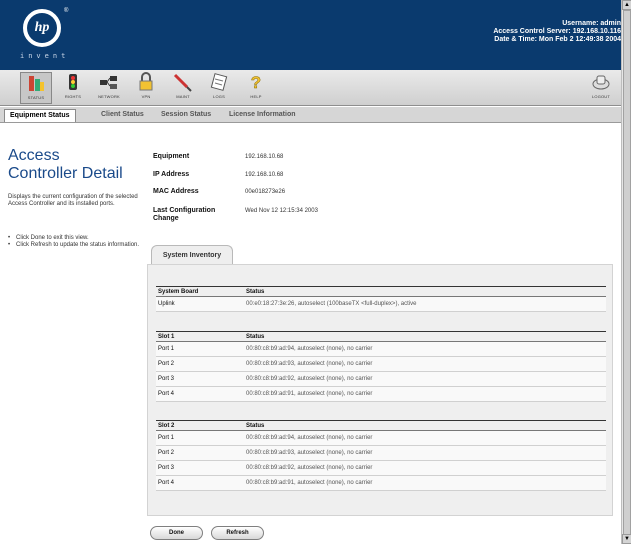 The width and height of the screenshot is (631, 544). Describe the element at coordinates (192, 255) in the screenshot. I see `tab-system-inventory: System Inventory` at that location.